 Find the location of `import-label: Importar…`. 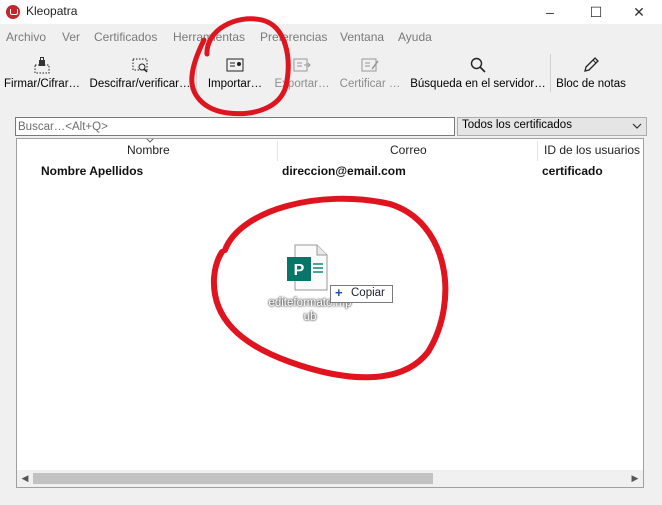

import-label: Importar… is located at coordinates (235, 84).